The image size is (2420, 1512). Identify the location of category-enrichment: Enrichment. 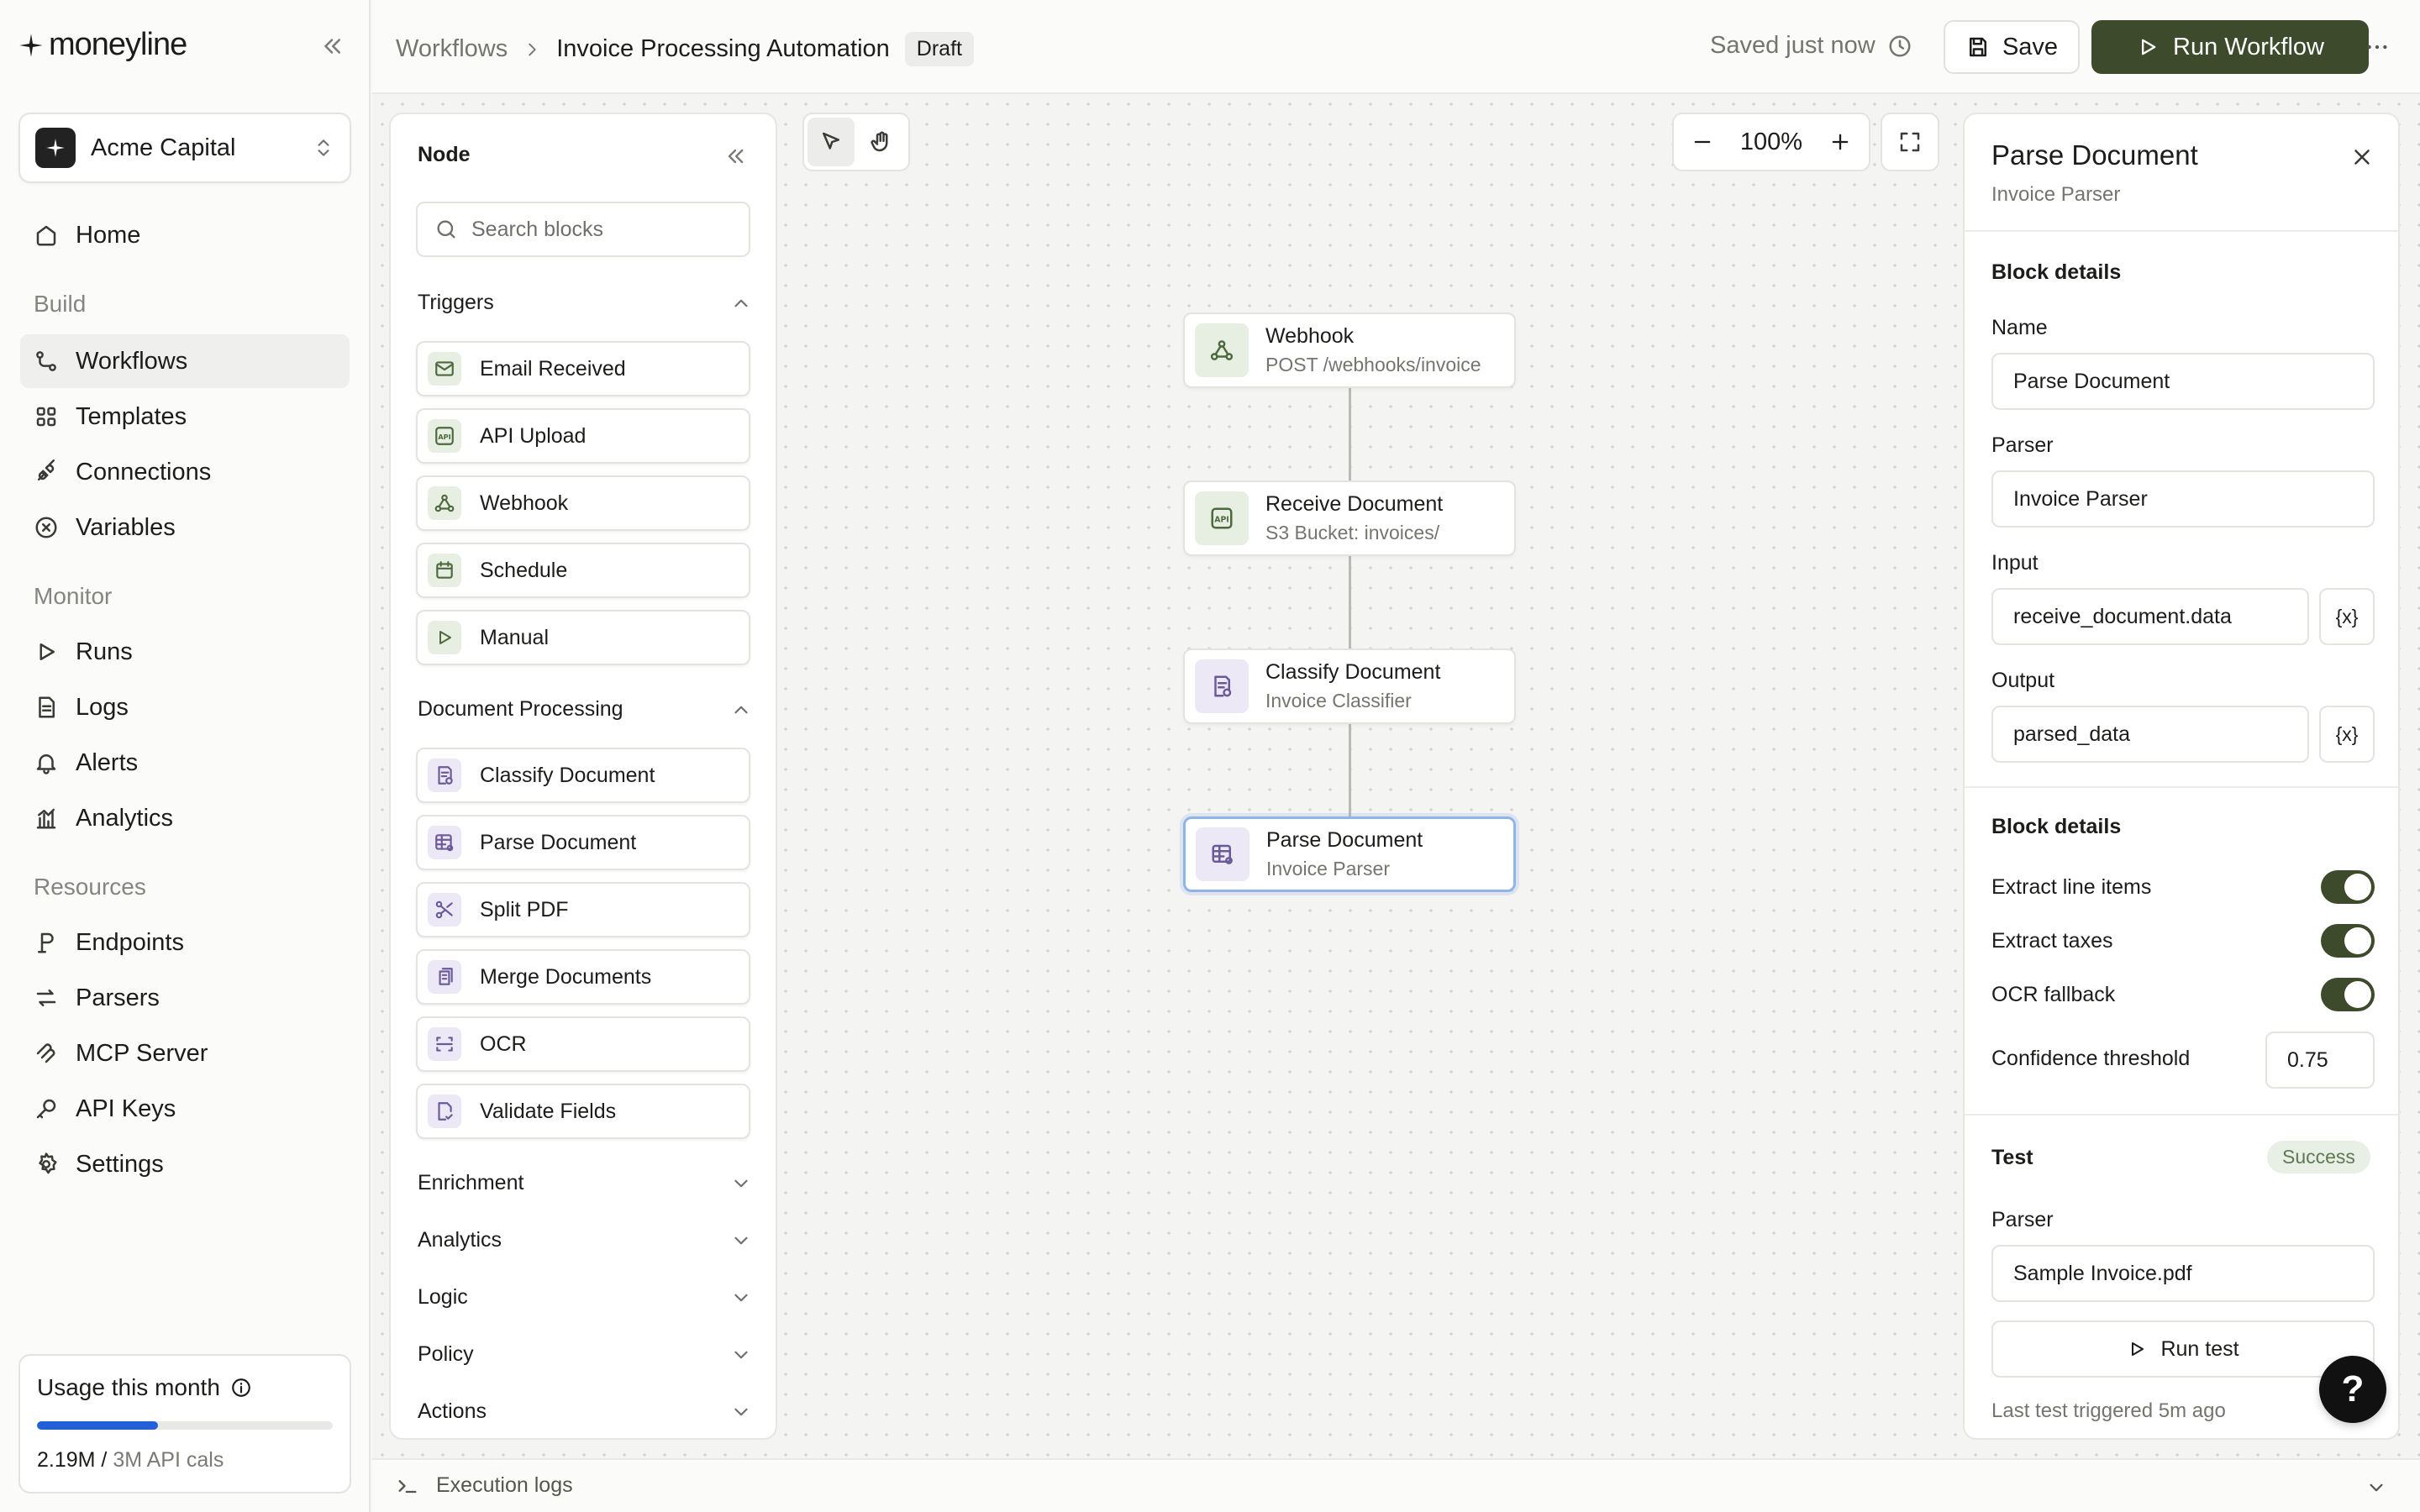
(585, 1183).